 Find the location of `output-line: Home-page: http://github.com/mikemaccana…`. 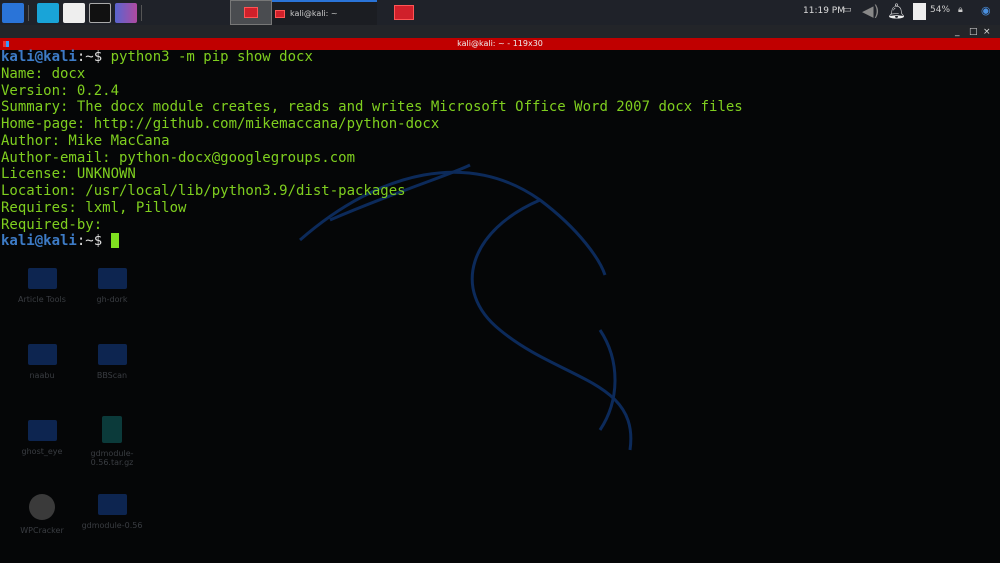

output-line: Home-page: http://github.com/mikemaccana… is located at coordinates (220, 124).